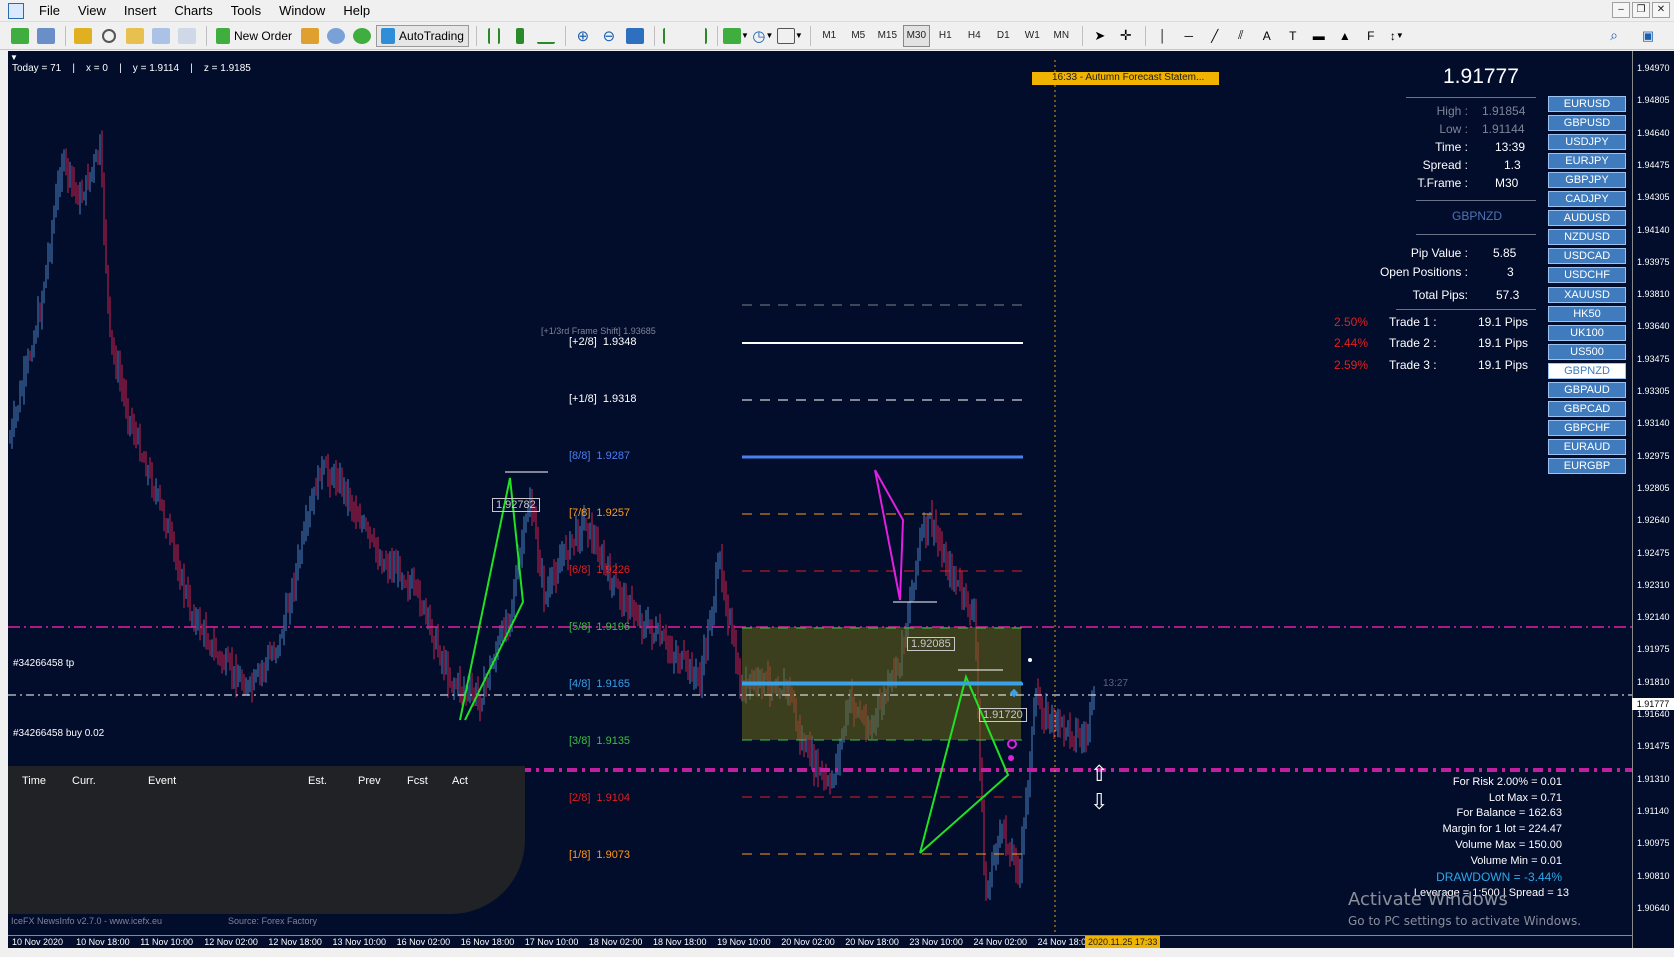  I want to click on news-footer-version: IceFX NewsInfo v2.7.0 - www.icefx.eu, so click(86, 921).